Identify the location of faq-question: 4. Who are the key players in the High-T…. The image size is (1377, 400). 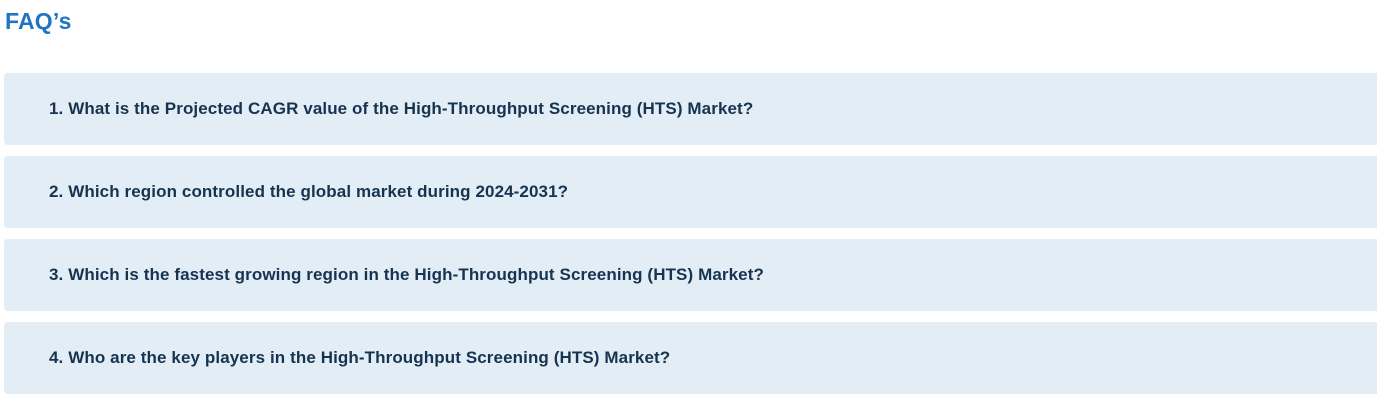
(360, 357).